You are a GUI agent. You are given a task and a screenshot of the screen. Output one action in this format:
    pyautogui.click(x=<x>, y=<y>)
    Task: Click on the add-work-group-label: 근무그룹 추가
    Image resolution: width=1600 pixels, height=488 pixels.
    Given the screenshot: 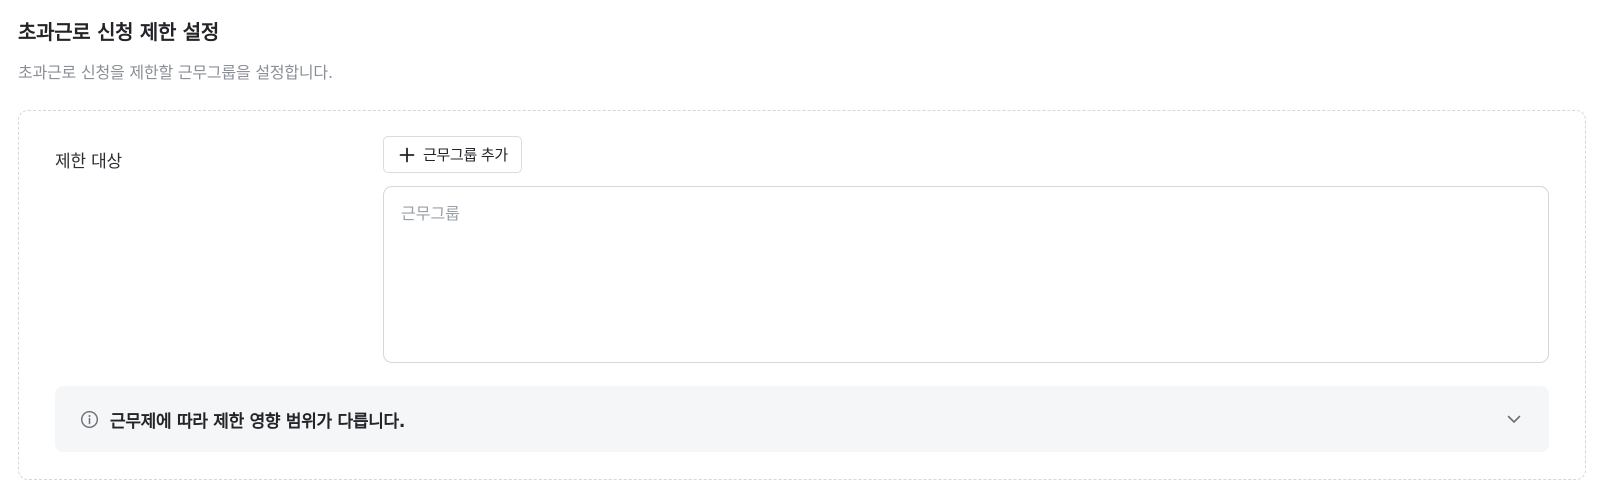 What is the action you would take?
    pyautogui.click(x=465, y=155)
    